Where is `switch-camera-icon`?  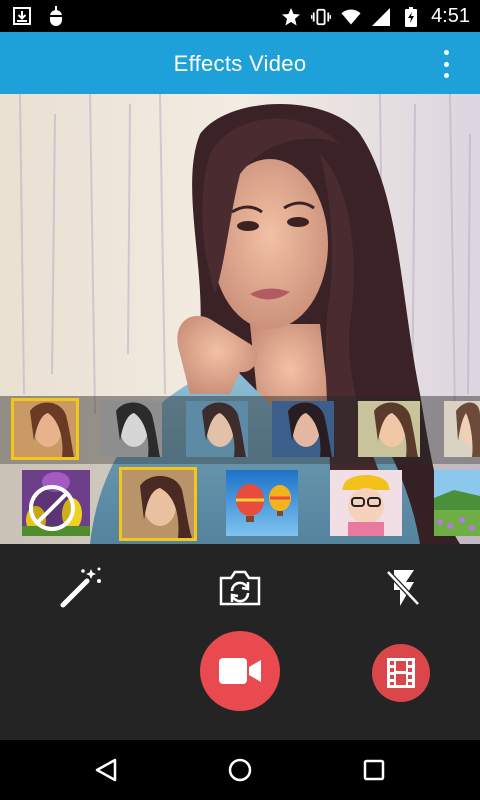
switch-camera-icon is located at coordinates (240, 588).